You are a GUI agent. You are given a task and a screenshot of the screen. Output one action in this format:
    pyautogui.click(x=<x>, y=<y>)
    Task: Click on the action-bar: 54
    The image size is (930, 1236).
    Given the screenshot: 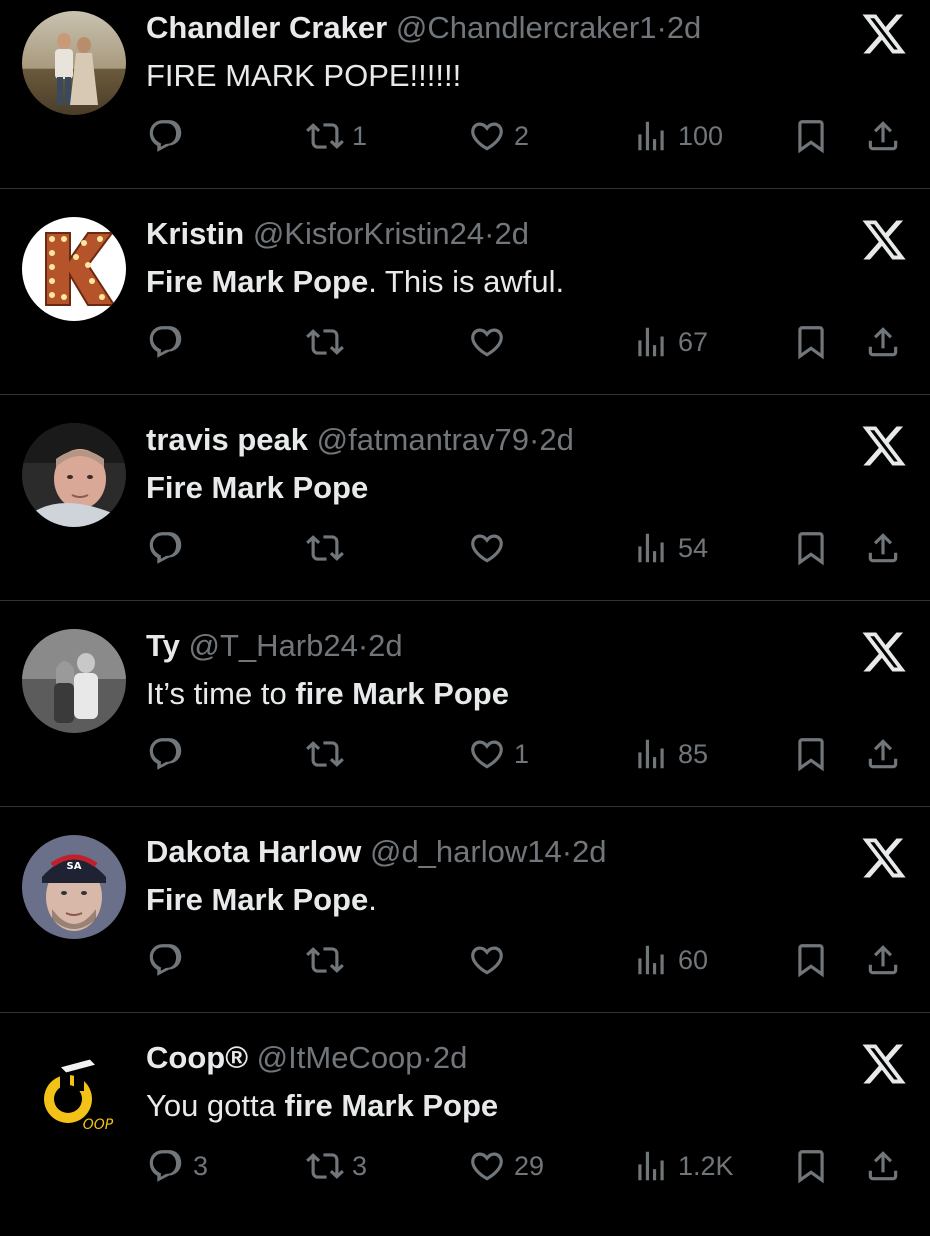 What is the action you would take?
    pyautogui.click(x=465, y=548)
    